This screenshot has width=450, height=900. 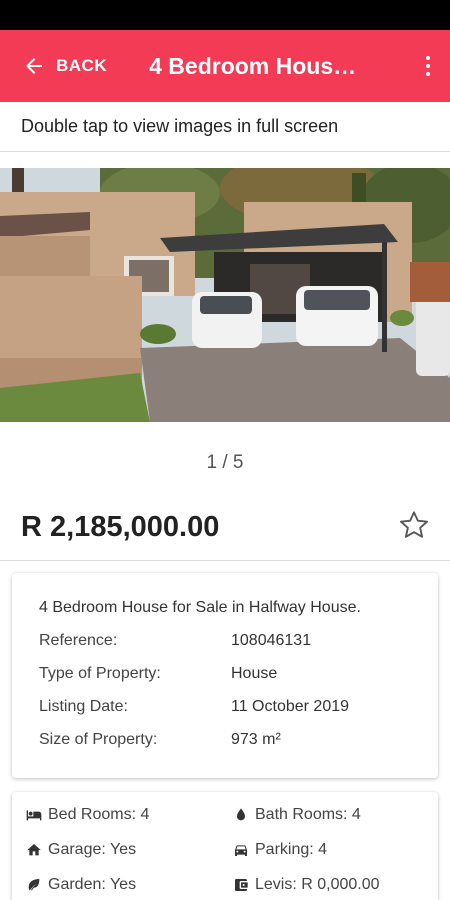 I want to click on back-button: BACK, so click(x=58, y=66).